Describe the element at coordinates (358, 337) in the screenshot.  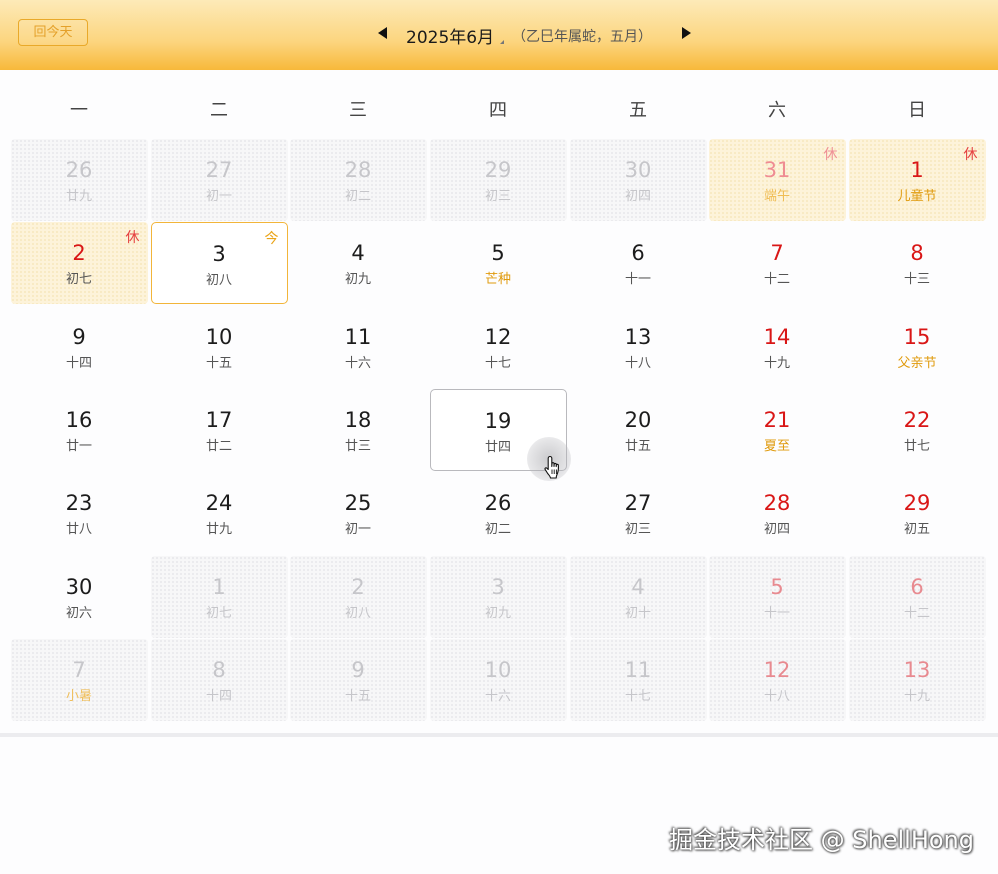
I see `solar-date: 11` at that location.